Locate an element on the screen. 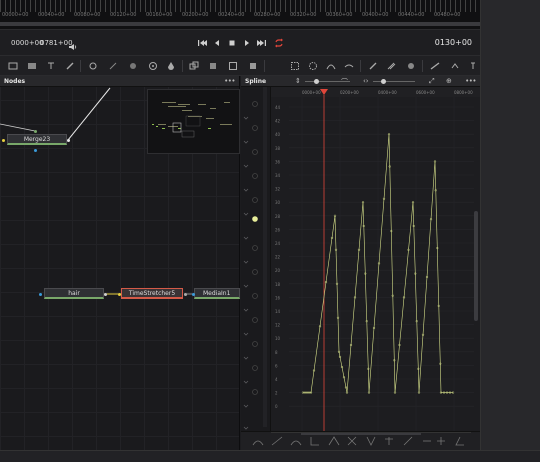 The image size is (540, 462). spline-panel-title: Spline is located at coordinates (256, 81).